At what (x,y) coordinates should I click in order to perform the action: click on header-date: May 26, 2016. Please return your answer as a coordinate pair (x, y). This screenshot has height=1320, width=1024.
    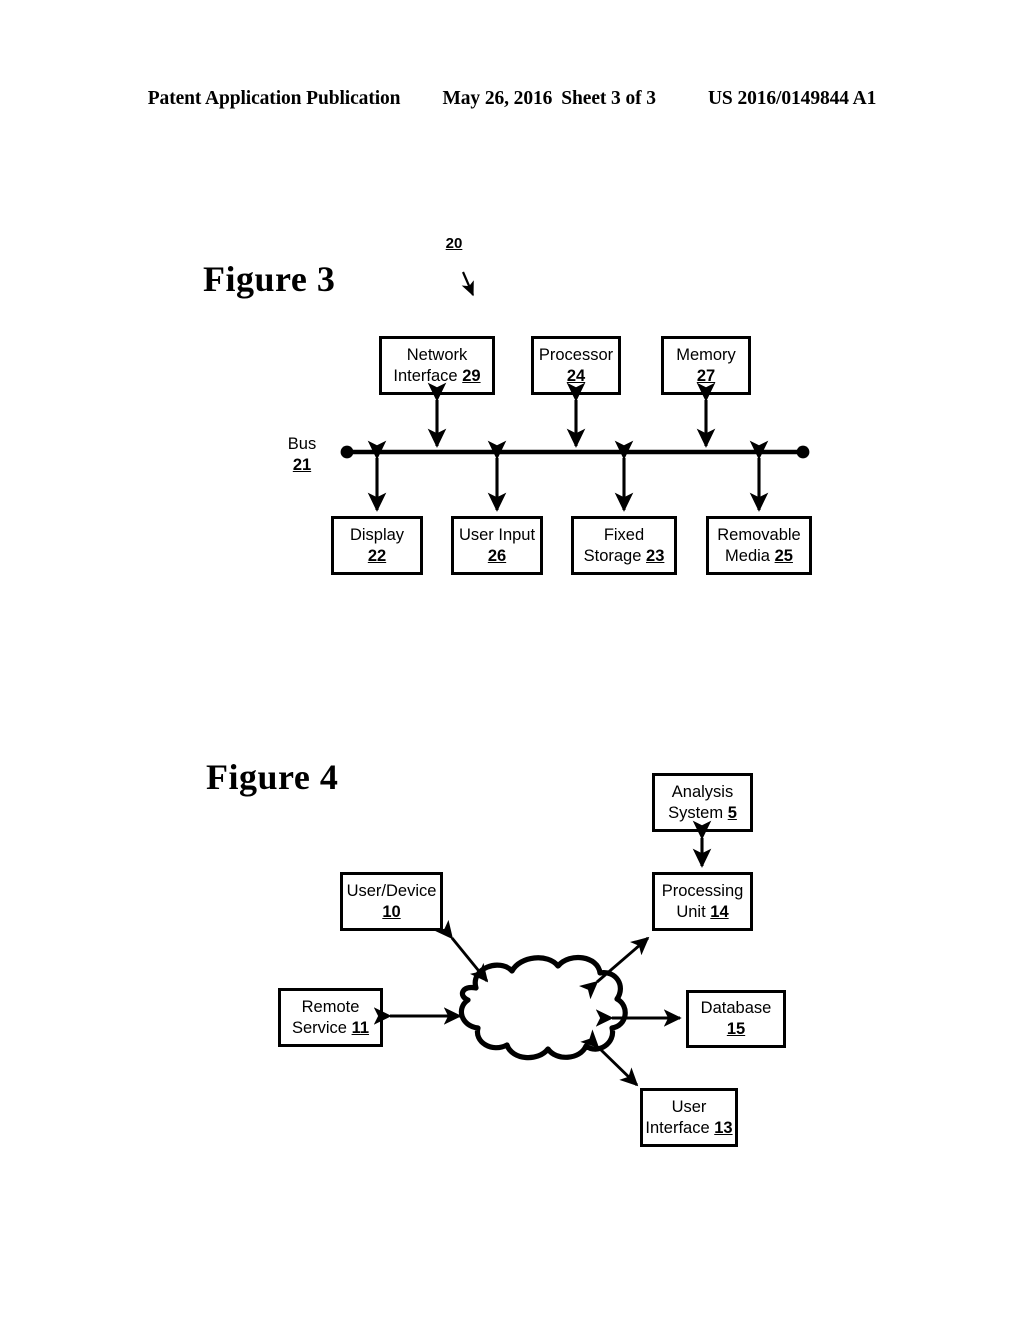
    Looking at the image, I should click on (497, 98).